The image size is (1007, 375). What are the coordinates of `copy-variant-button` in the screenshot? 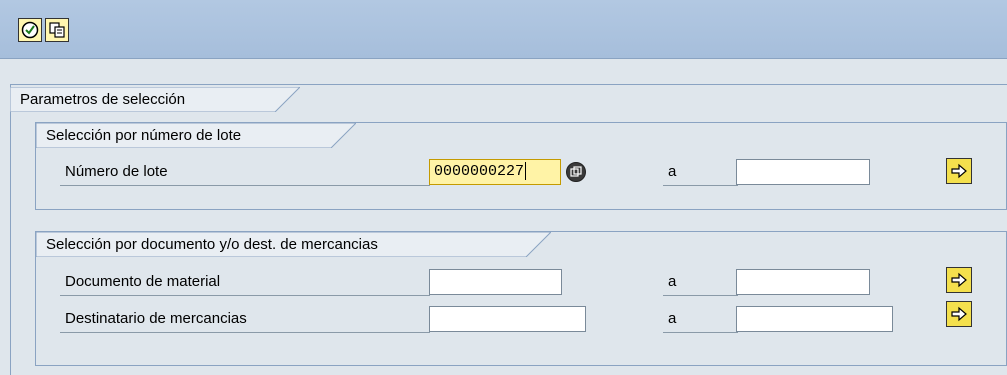 It's located at (57, 30).